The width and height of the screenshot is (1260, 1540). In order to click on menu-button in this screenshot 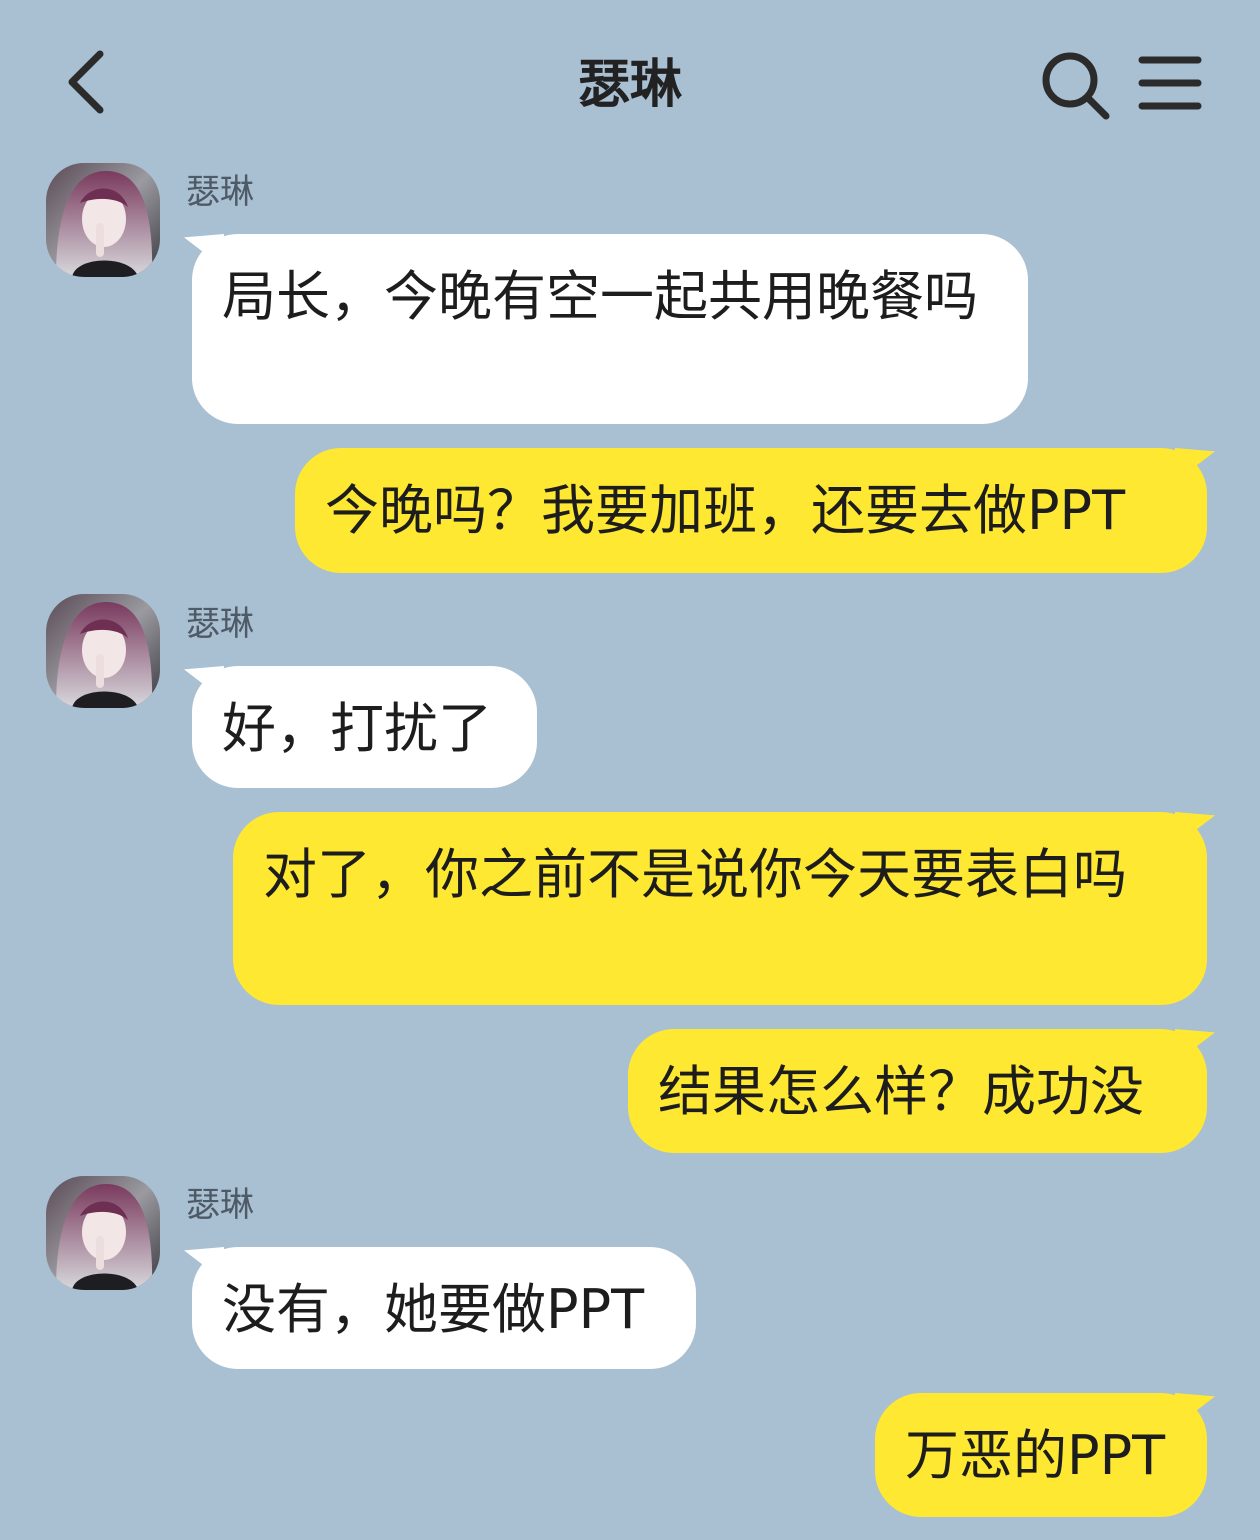, I will do `click(1171, 85)`.